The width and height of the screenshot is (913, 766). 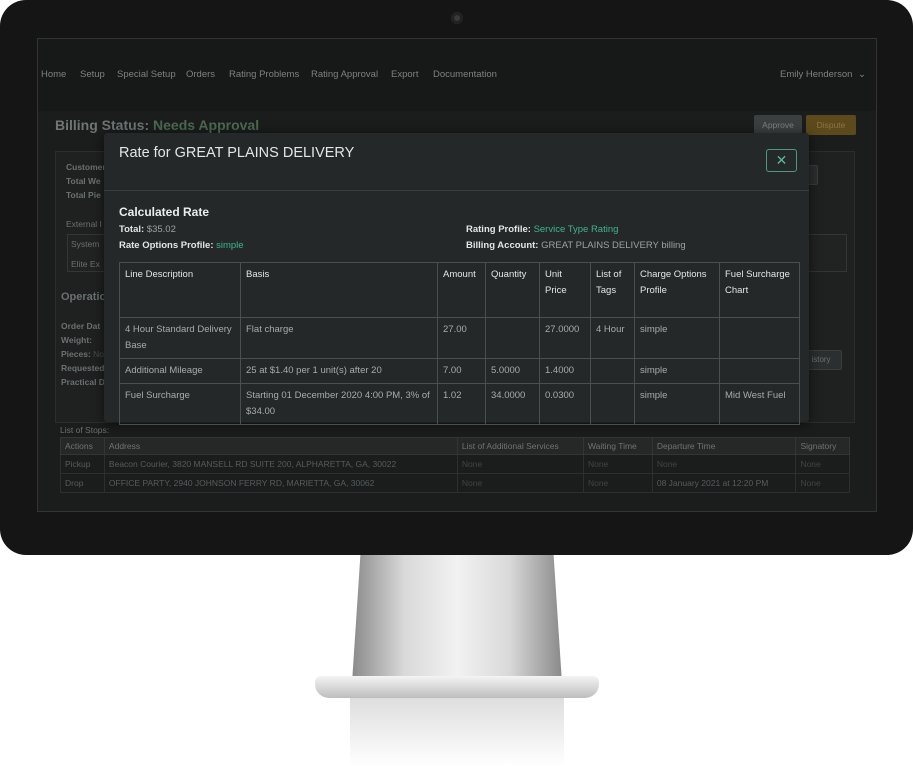 I want to click on requested-label: Requested, so click(x=83, y=368).